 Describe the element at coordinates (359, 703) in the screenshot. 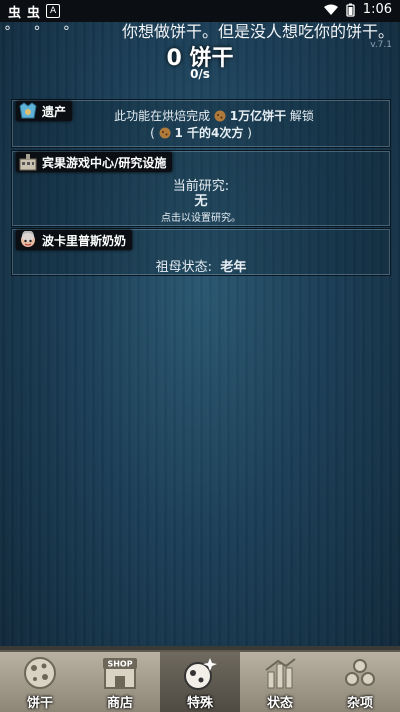

I see `tab-misc-label: 杂项` at that location.